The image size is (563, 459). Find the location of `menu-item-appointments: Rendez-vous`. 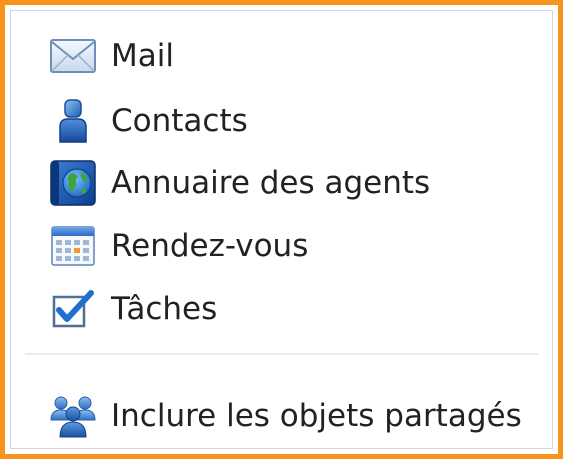

menu-item-appointments: Rendez-vous is located at coordinates (178, 246).